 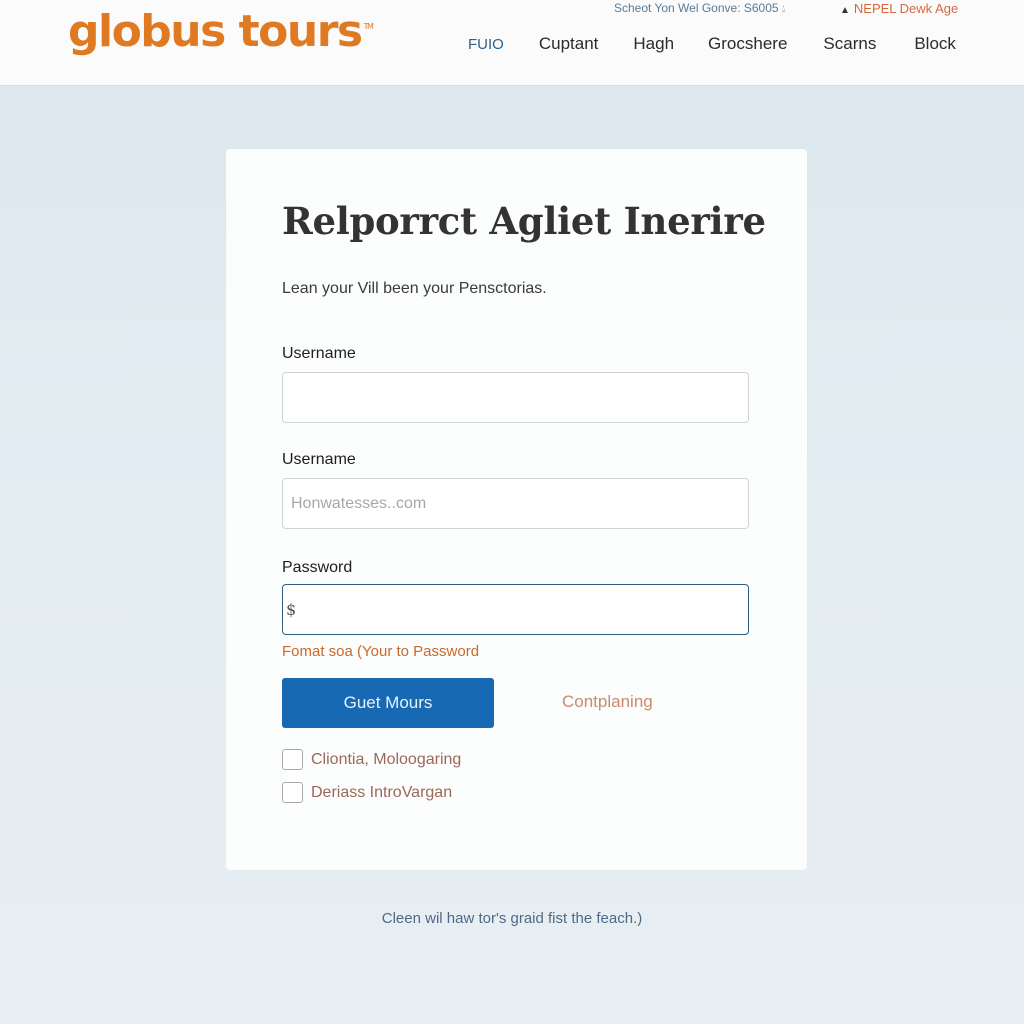 I want to click on flame-icon: ▲, so click(x=845, y=10).